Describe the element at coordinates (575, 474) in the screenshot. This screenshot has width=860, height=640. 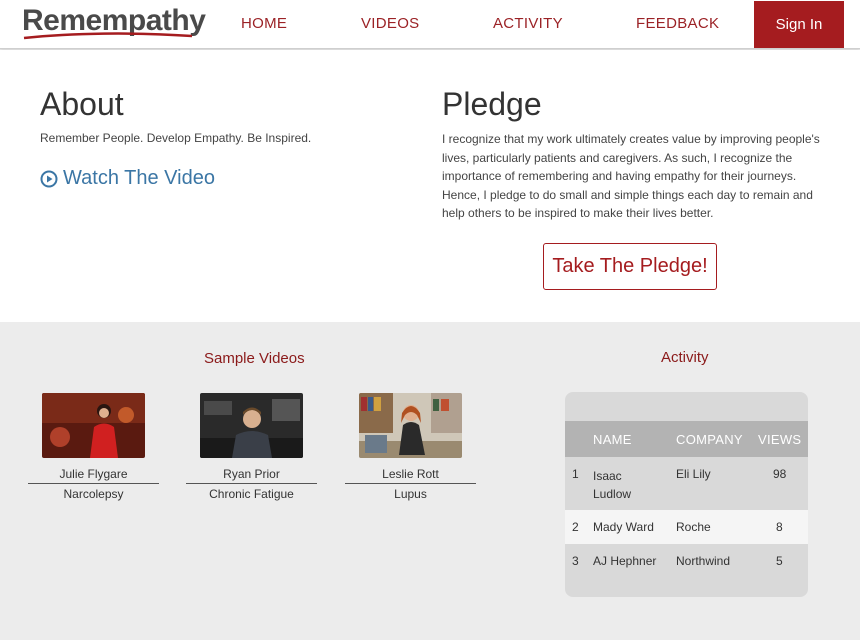
I see `row-rank: 1` at that location.